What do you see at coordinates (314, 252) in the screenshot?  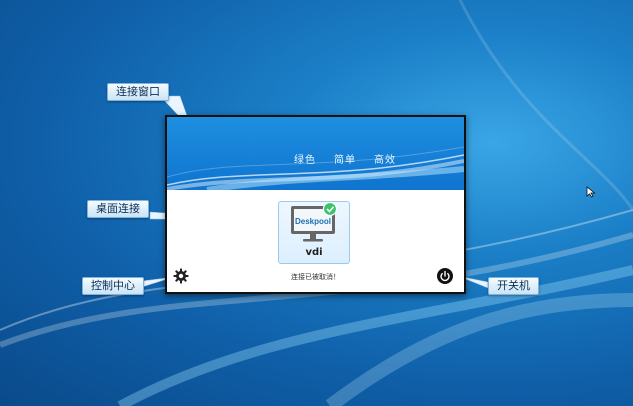 I see `desktop-name: vdi` at bounding box center [314, 252].